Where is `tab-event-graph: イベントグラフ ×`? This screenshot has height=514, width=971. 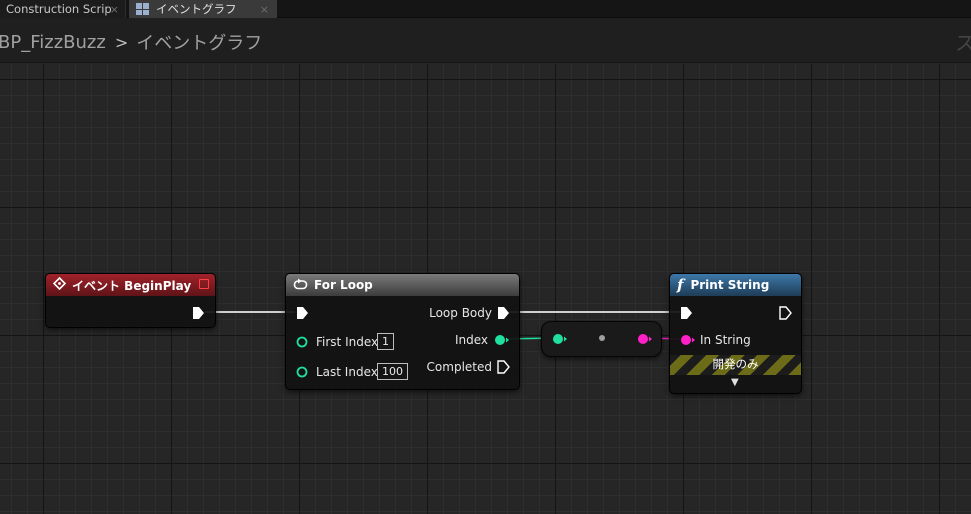
tab-event-graph: イベントグラフ × is located at coordinates (203, 9).